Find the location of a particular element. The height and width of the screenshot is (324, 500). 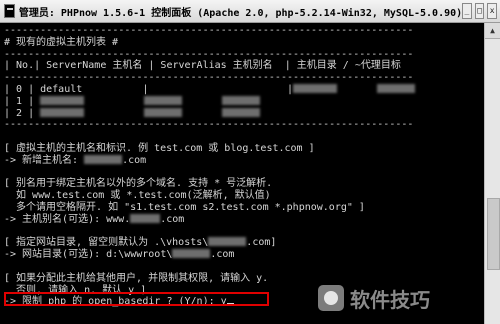

console-icon is located at coordinates (9, 11).